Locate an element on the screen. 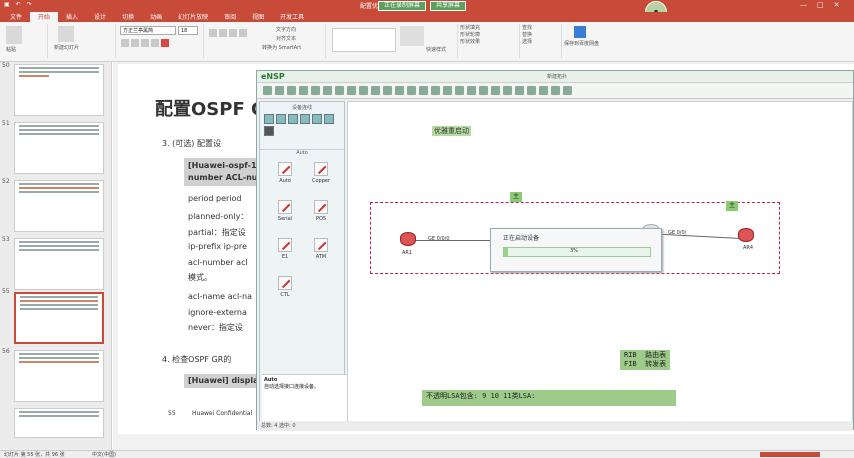 The height and width of the screenshot is (458, 854). link-ar1 is located at coordinates (454, 240).